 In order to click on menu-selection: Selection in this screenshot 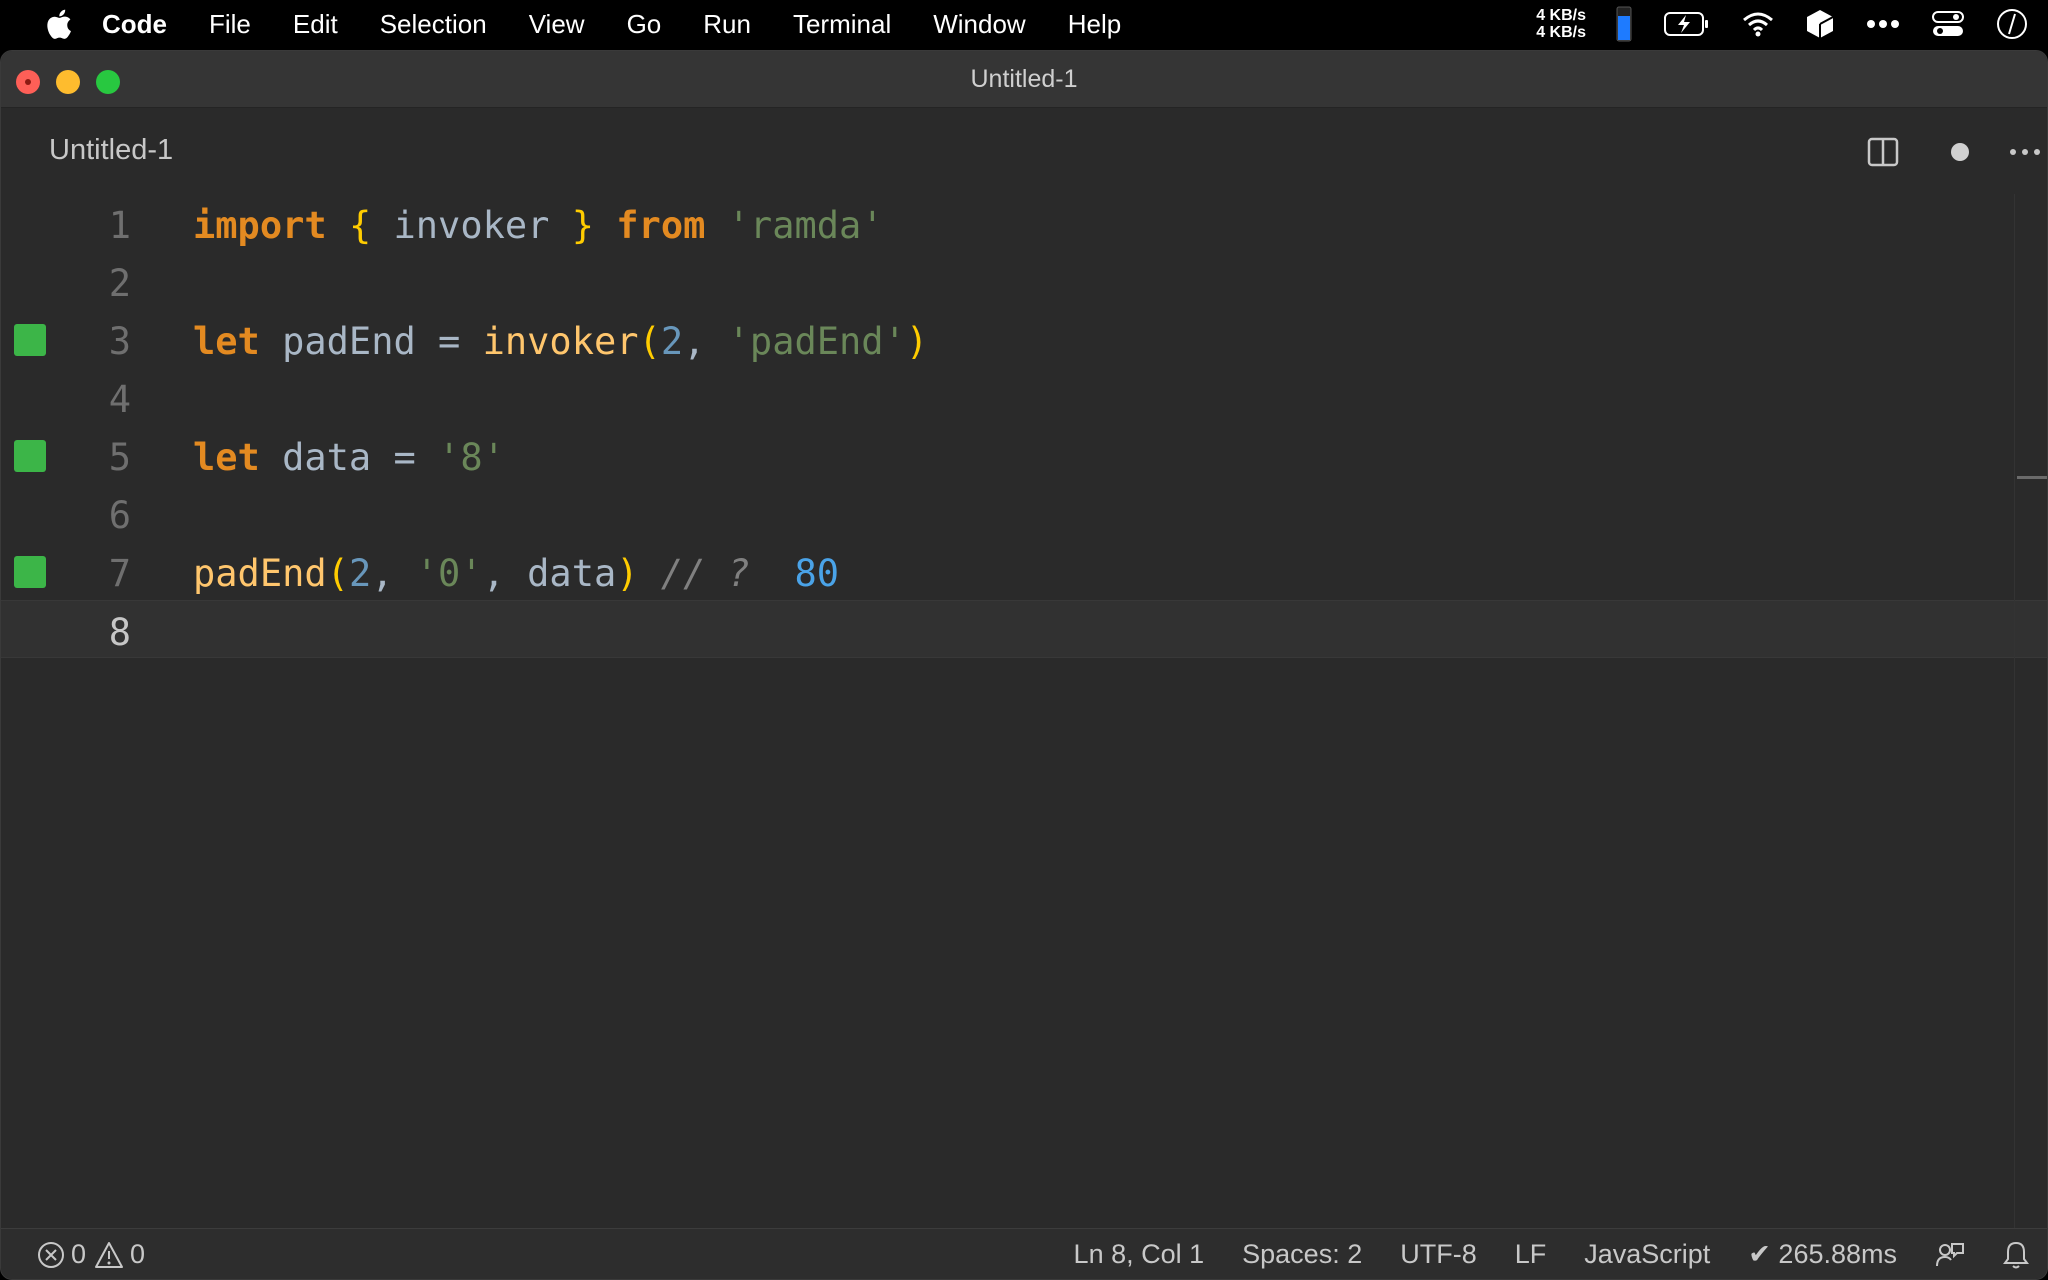, I will do `click(433, 24)`.